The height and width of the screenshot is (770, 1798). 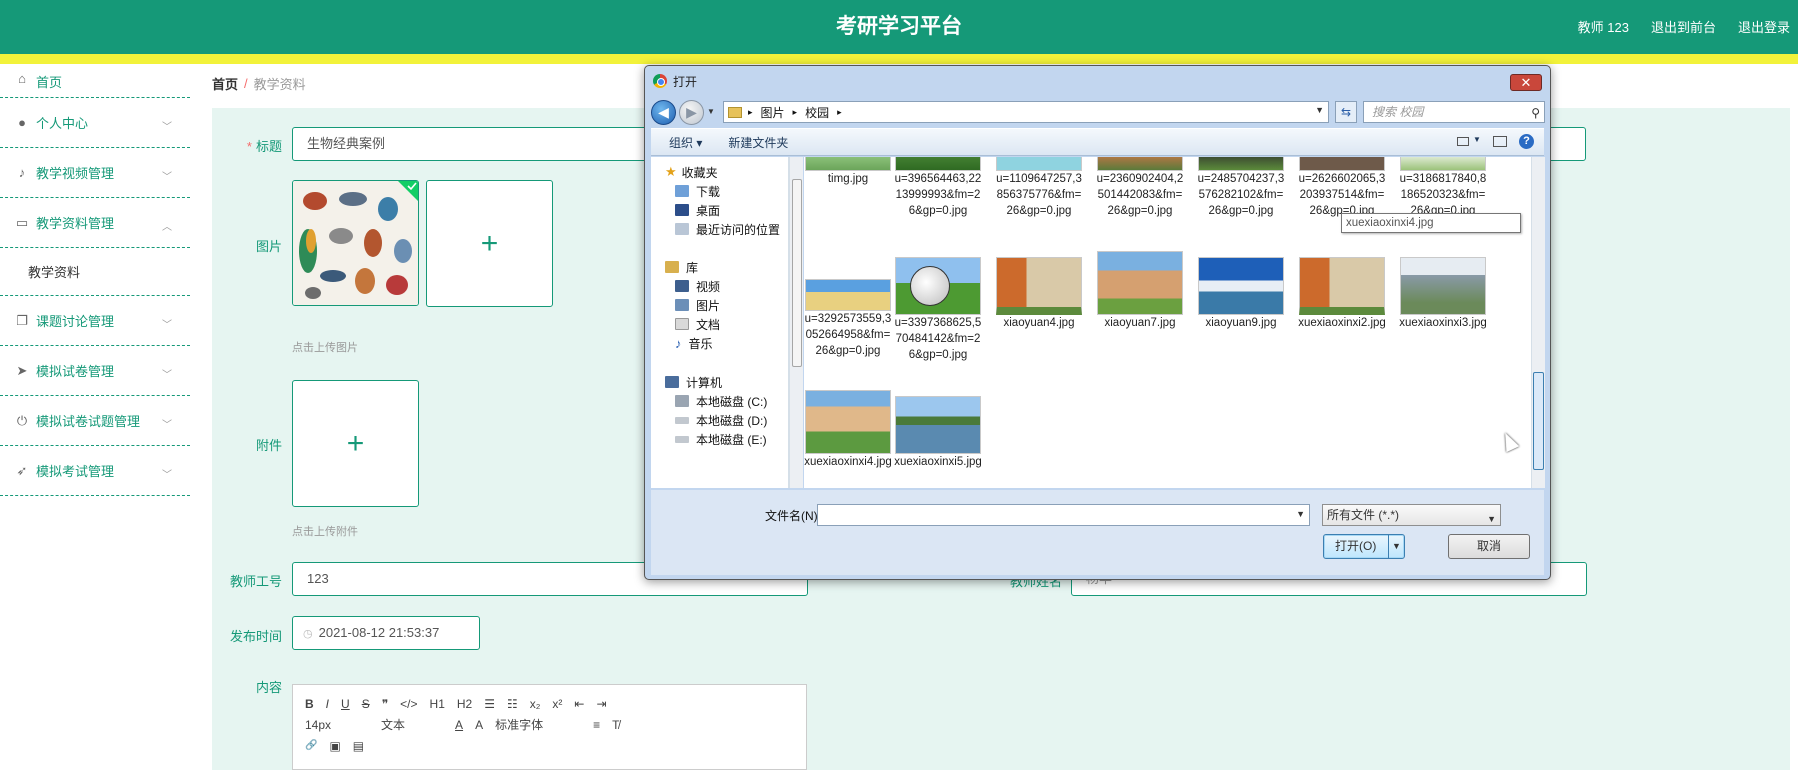 I want to click on front-link: 退出到前台, so click(x=1683, y=26).